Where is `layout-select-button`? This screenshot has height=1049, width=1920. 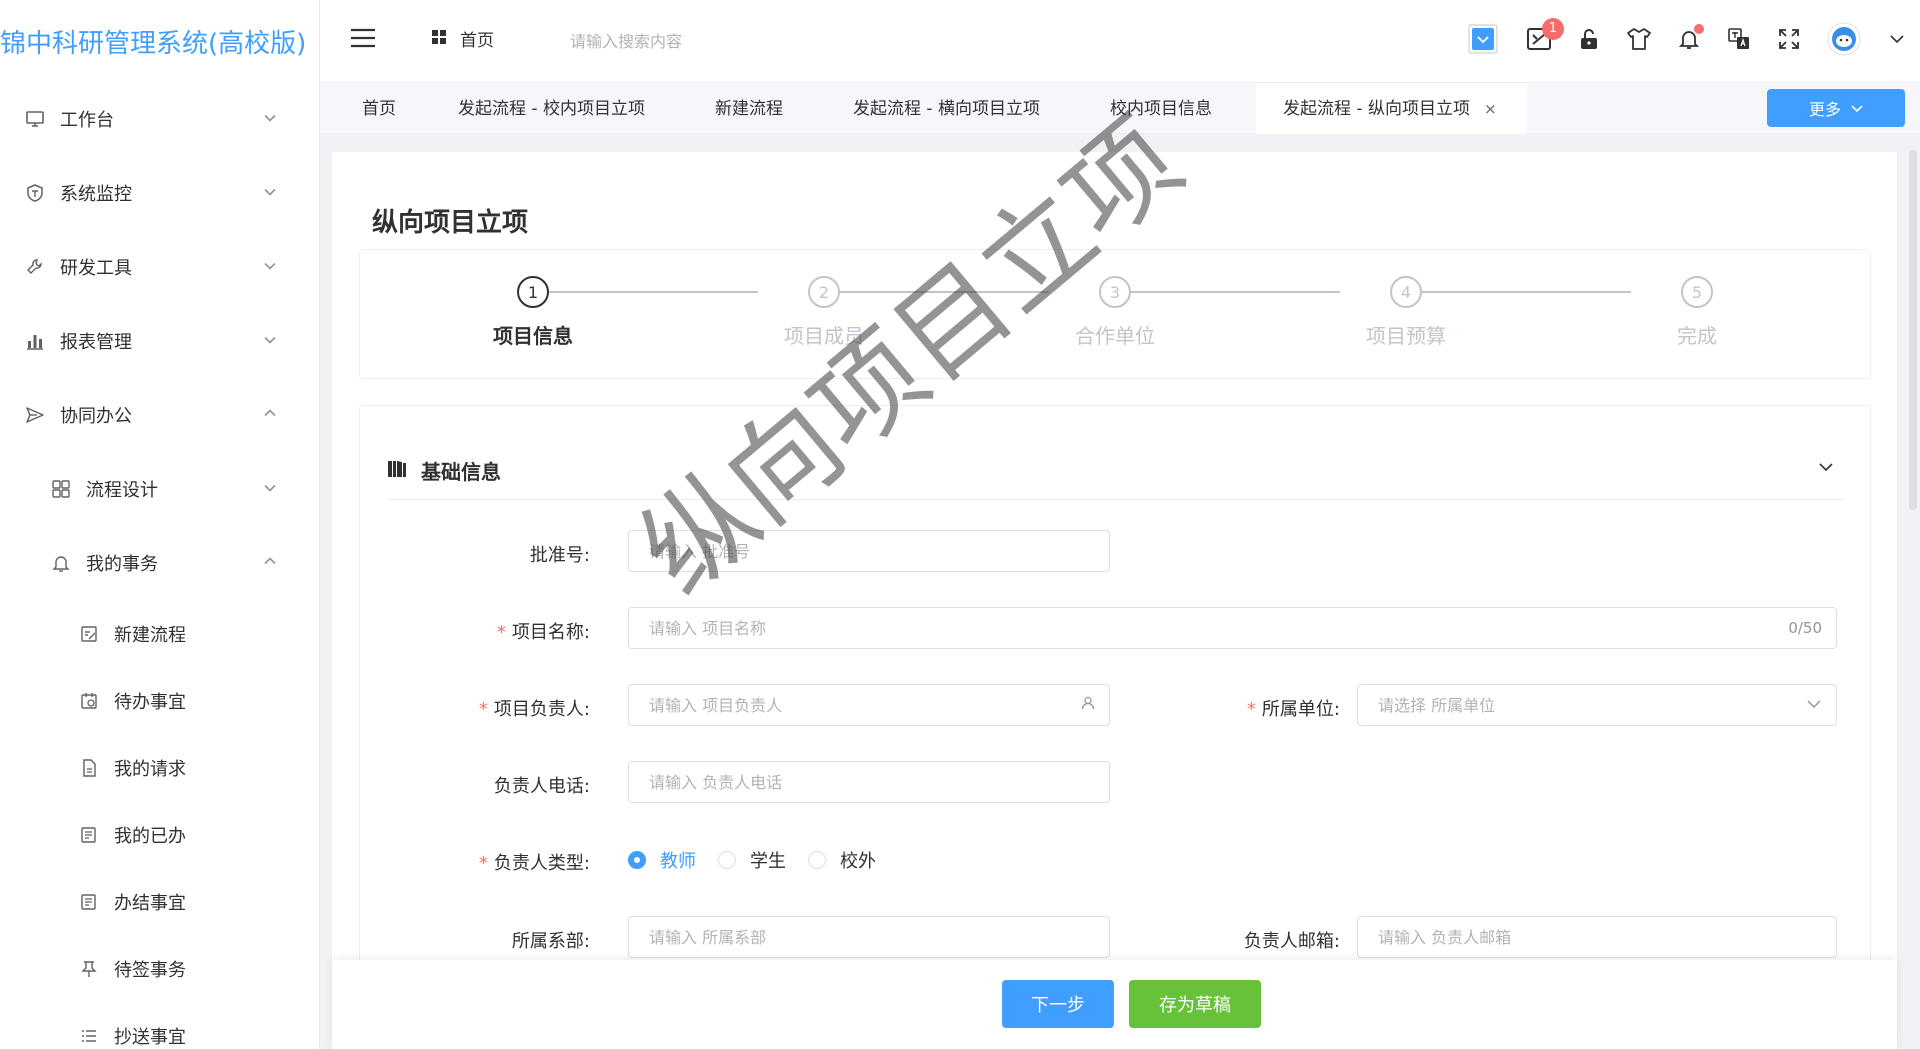 layout-select-button is located at coordinates (1483, 41).